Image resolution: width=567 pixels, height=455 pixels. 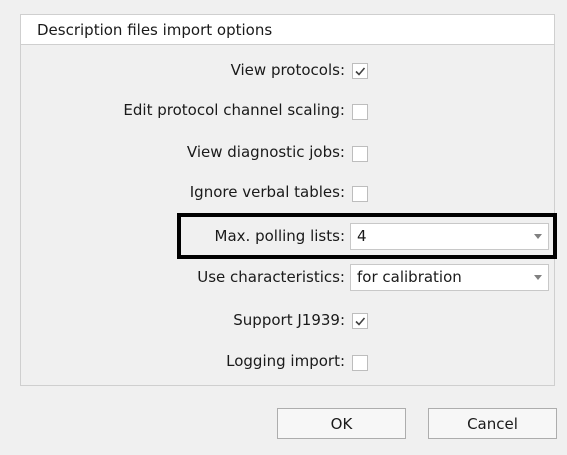 I want to click on logging-import-label: Logging import:, so click(x=285, y=361).